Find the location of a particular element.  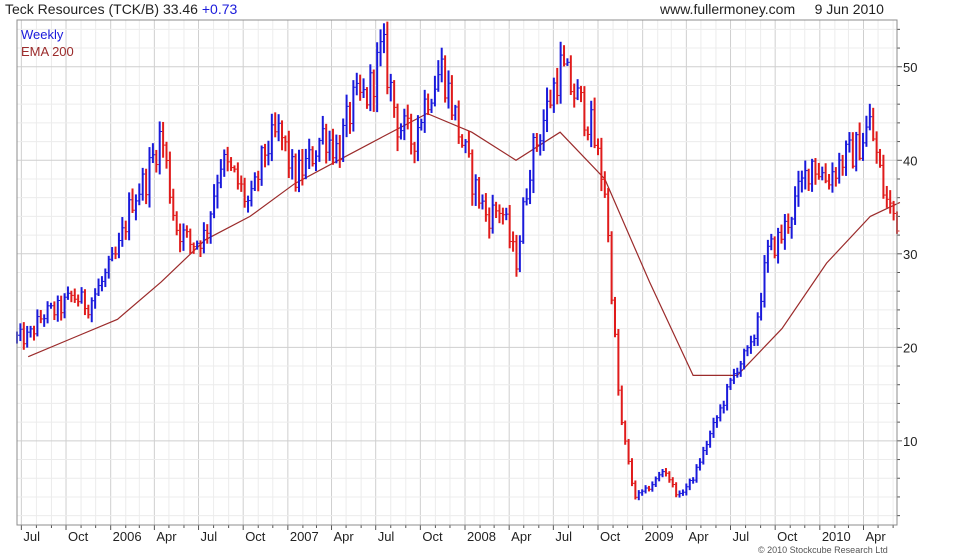

copyright-note: © 2010 Stockcube Research Ltd is located at coordinates (823, 550).